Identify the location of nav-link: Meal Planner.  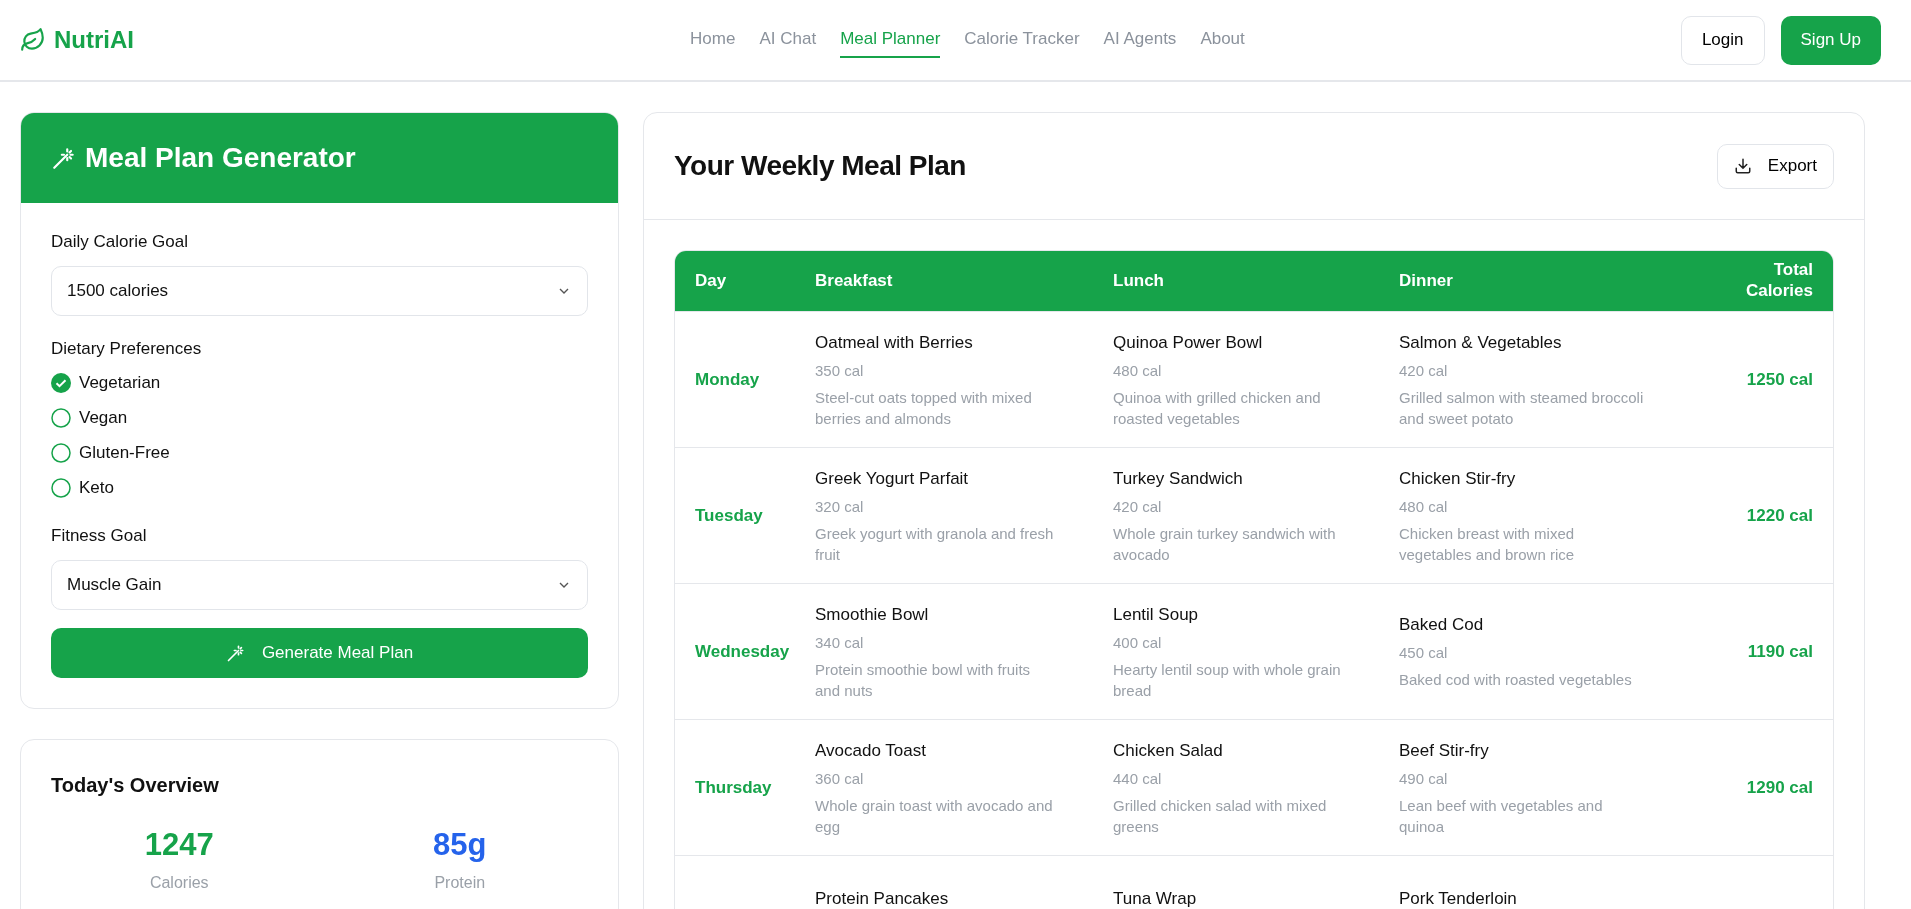
(890, 40).